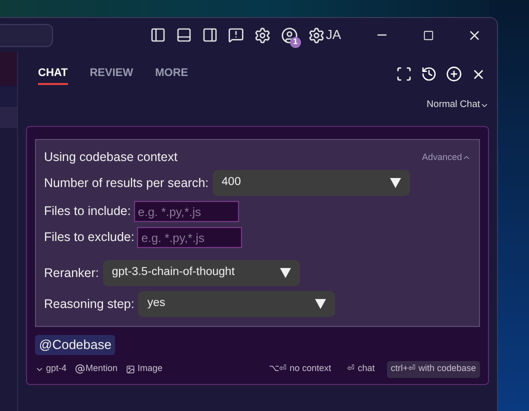 This screenshot has height=411, width=529. Describe the element at coordinates (361, 369) in the screenshot. I see `shortcut-button: ⏎ chat` at that location.